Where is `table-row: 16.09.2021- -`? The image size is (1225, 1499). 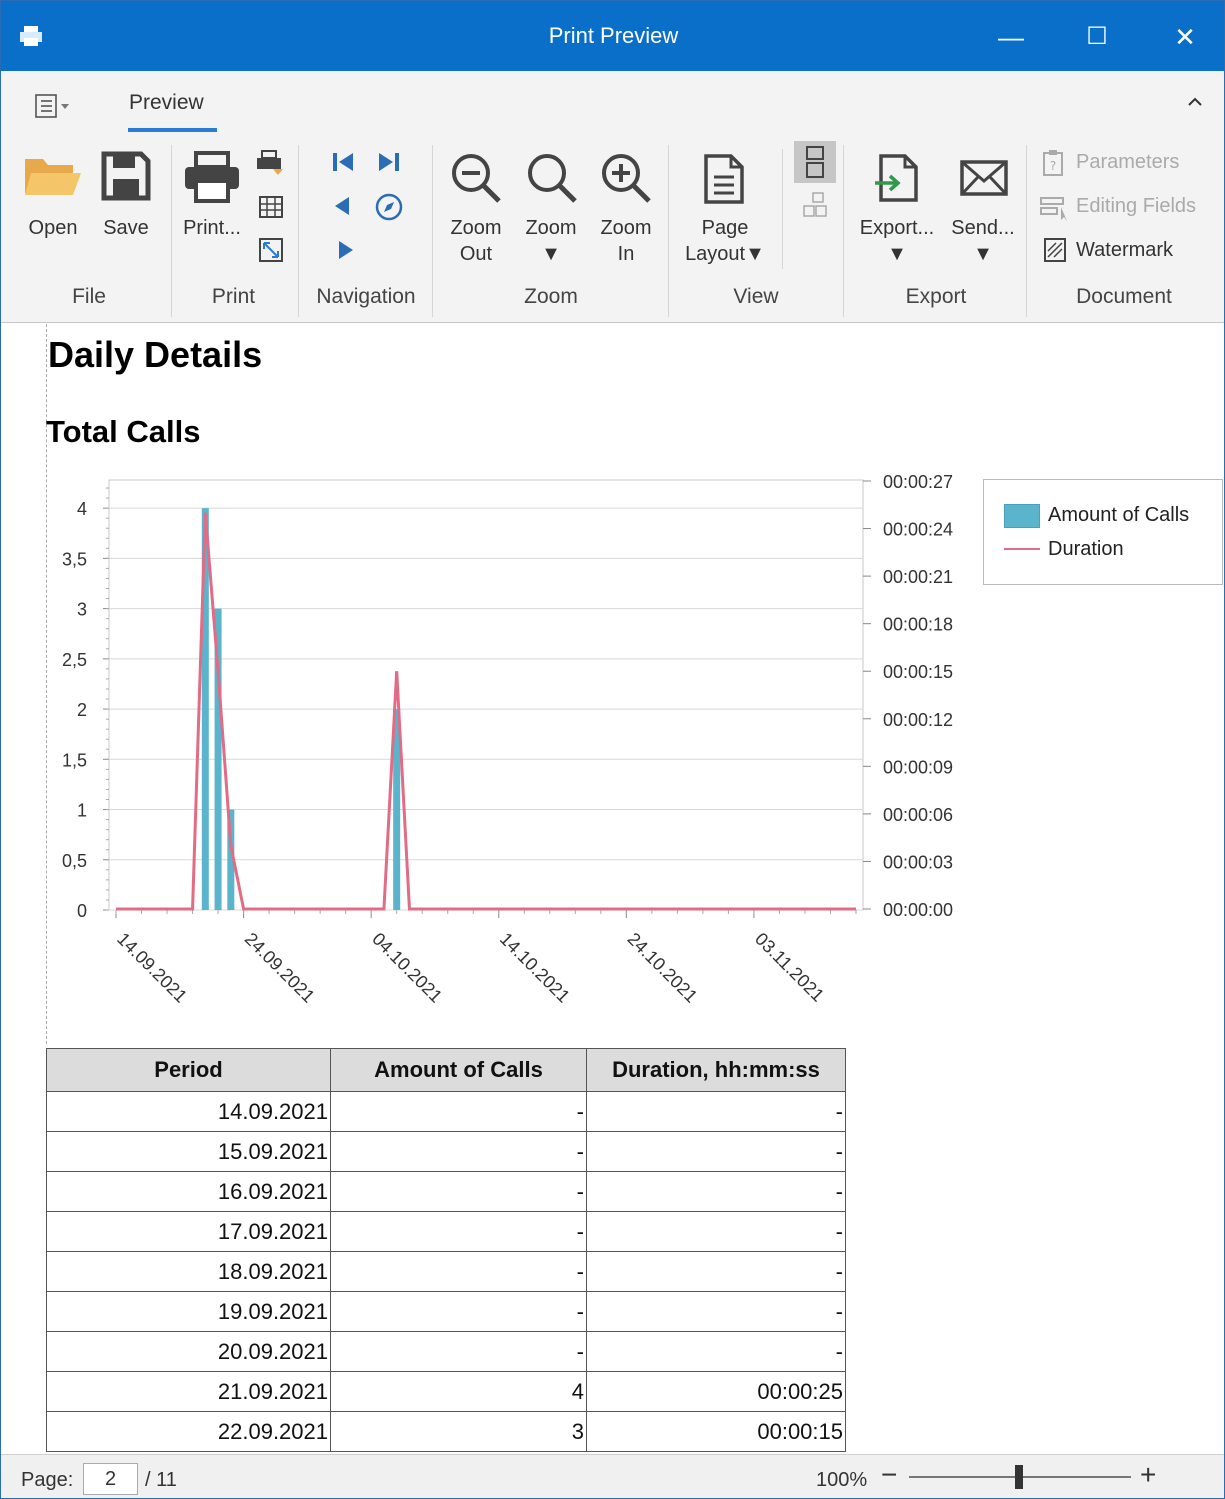
table-row: 16.09.2021- - is located at coordinates (446, 1191).